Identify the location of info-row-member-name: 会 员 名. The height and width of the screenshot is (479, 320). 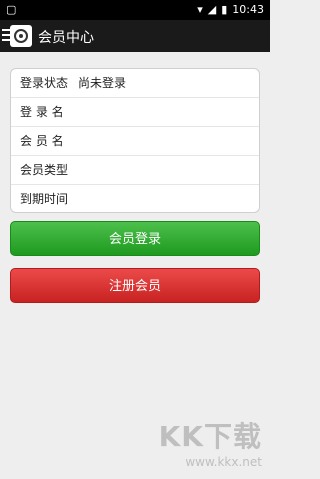
(135, 141).